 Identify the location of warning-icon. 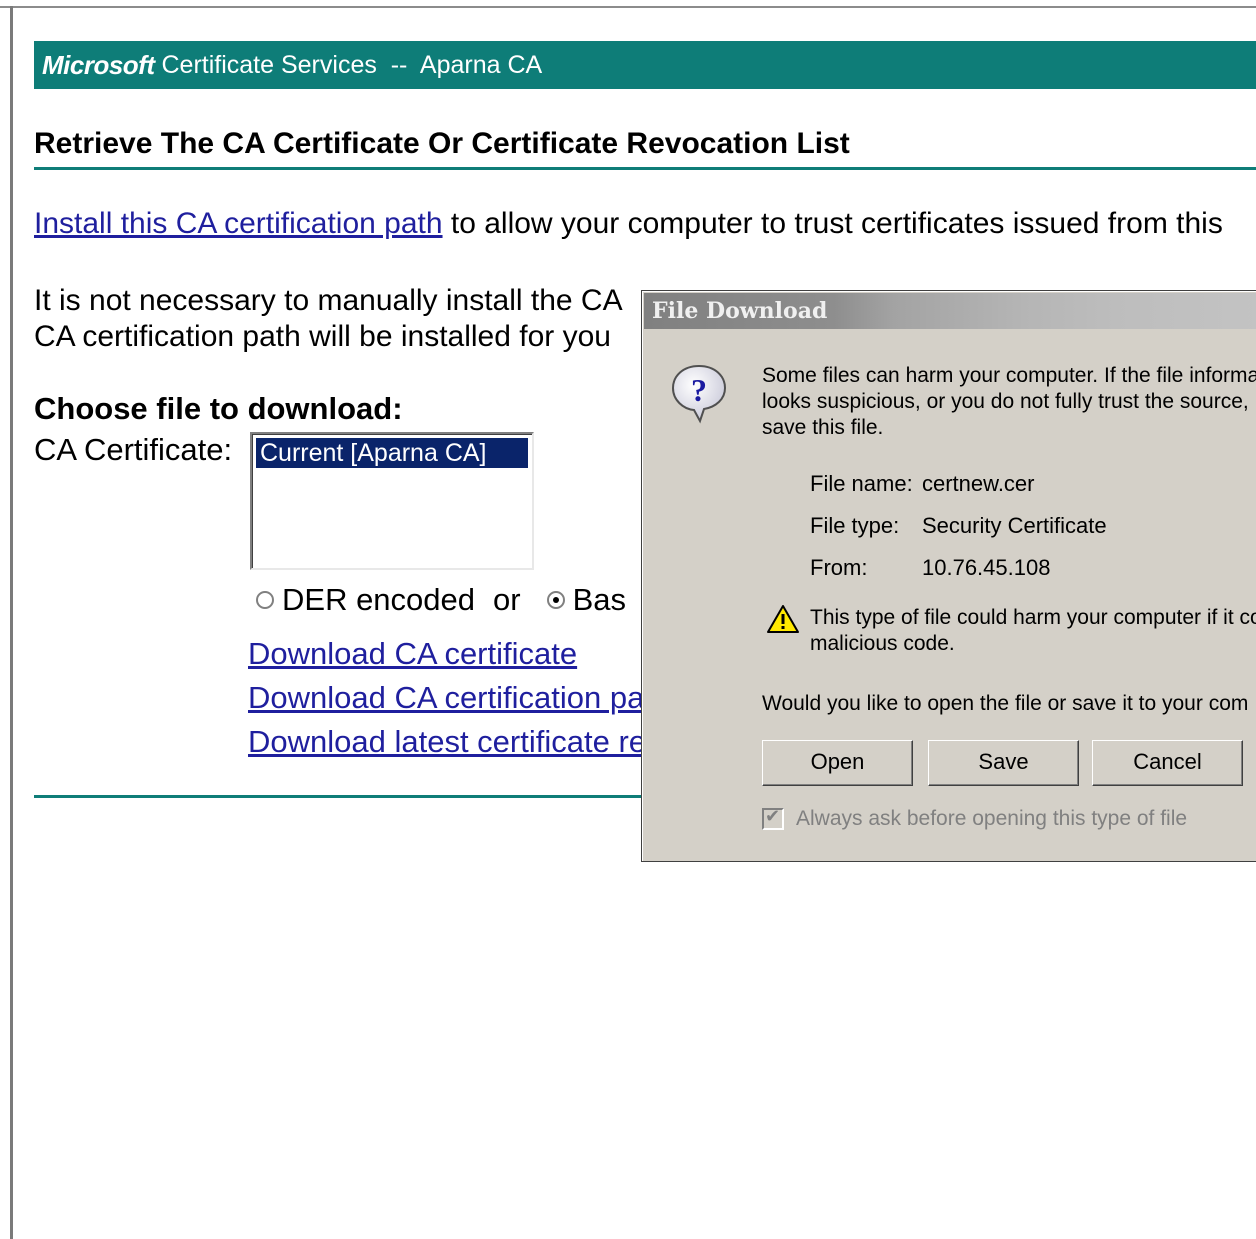
(783, 621).